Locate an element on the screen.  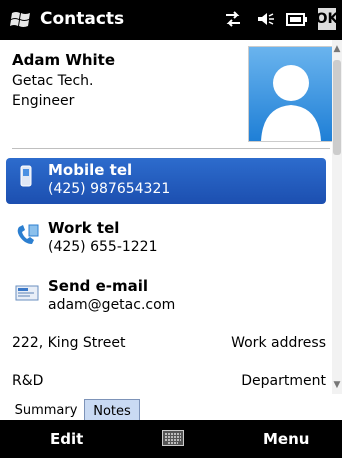
send-email-row: Send e-mail adam@getac.com is located at coordinates (166, 297).